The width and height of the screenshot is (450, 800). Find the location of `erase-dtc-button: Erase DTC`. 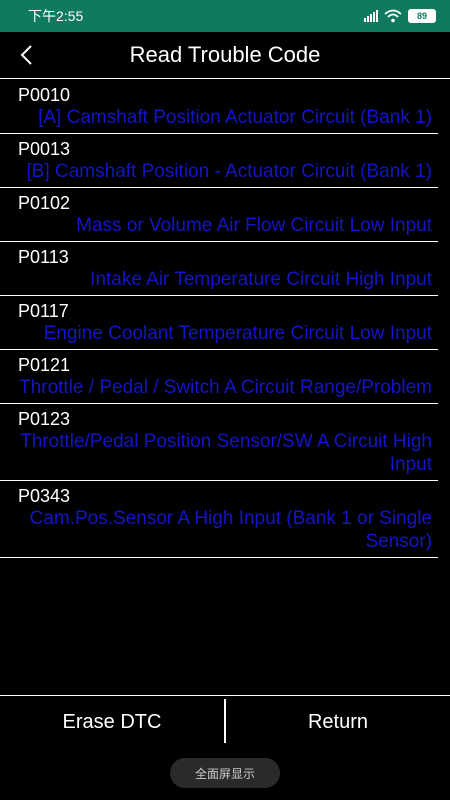

erase-dtc-button: Erase DTC is located at coordinates (112, 722).